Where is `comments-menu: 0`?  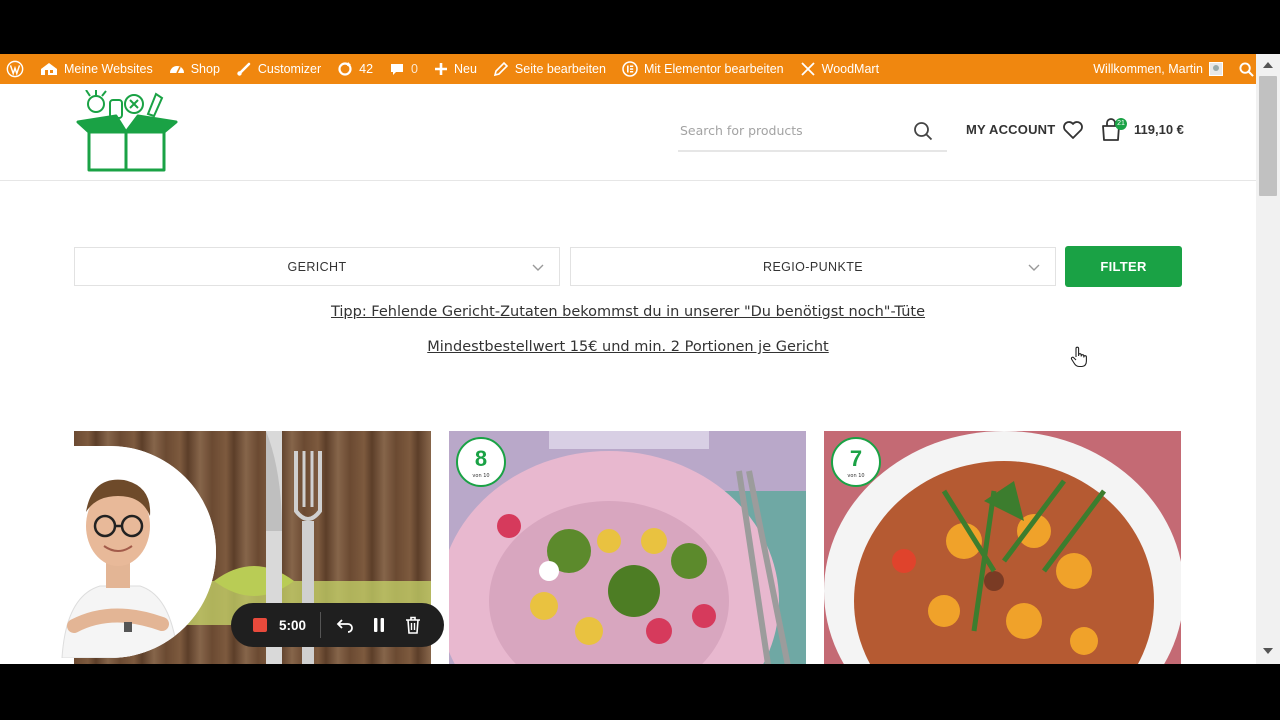 comments-menu: 0 is located at coordinates (403, 69).